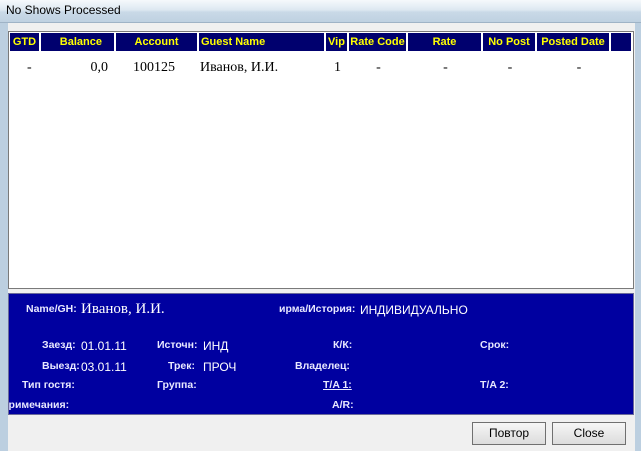 This screenshot has width=641, height=451. Describe the element at coordinates (322, 366) in the screenshot. I see `owner-label: Владелец:` at that location.